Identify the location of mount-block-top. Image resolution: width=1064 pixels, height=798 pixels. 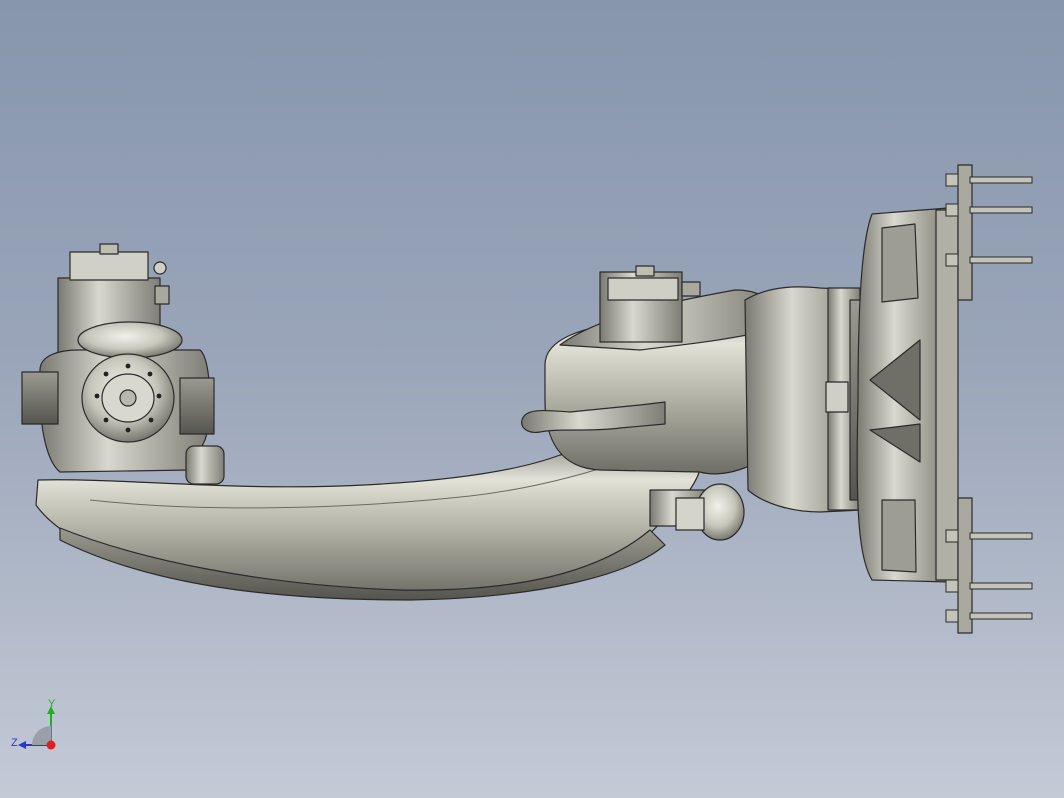
(965, 232).